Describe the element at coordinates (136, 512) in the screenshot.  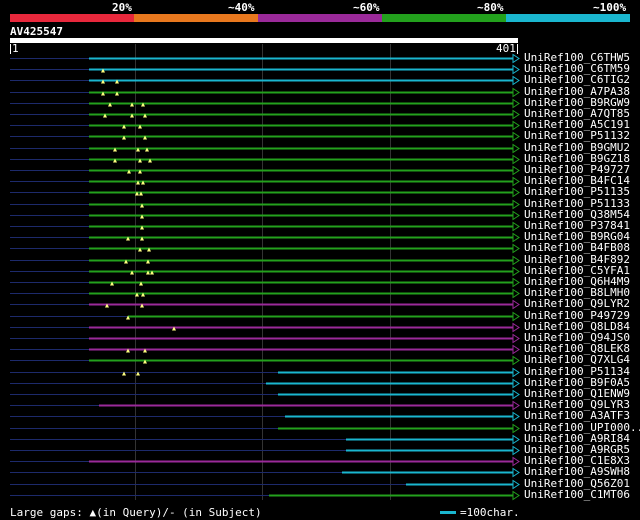
I see `large-gaps-legend: Large gaps: ▲(in Query)/- (in Subject)` at that location.